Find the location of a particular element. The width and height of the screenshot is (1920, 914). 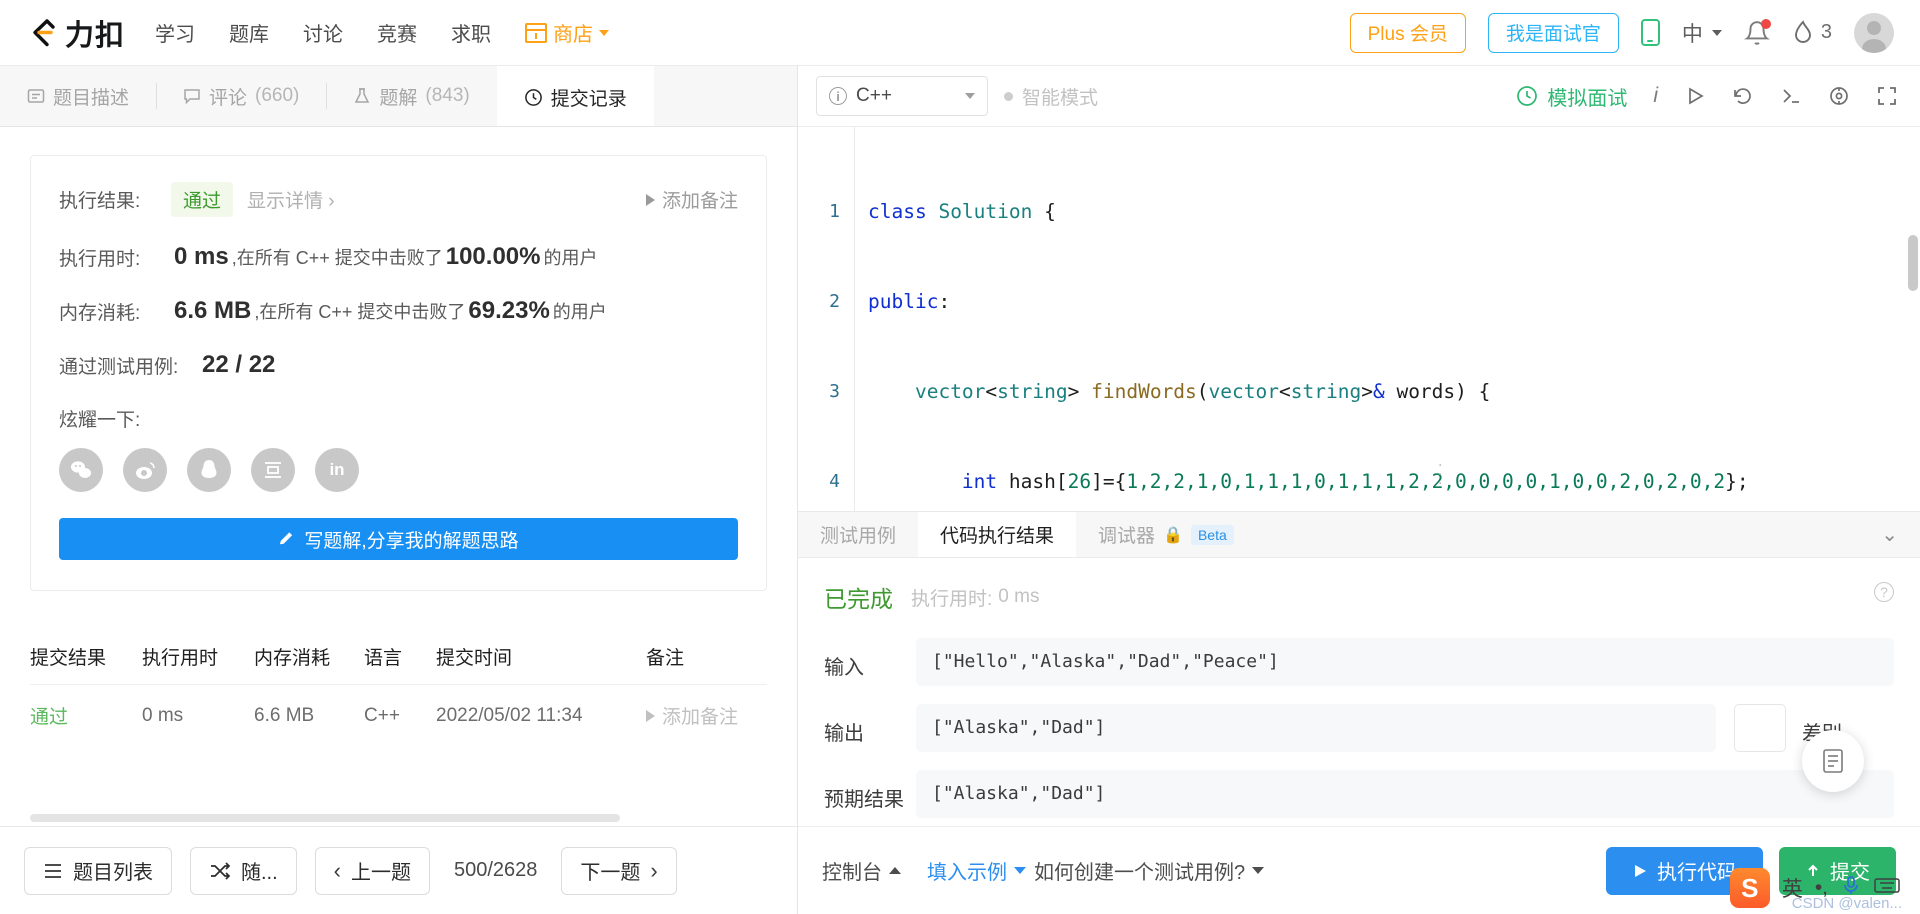

input-value: ["Hello","Alaska","Dad","Peace"] is located at coordinates (1405, 662).